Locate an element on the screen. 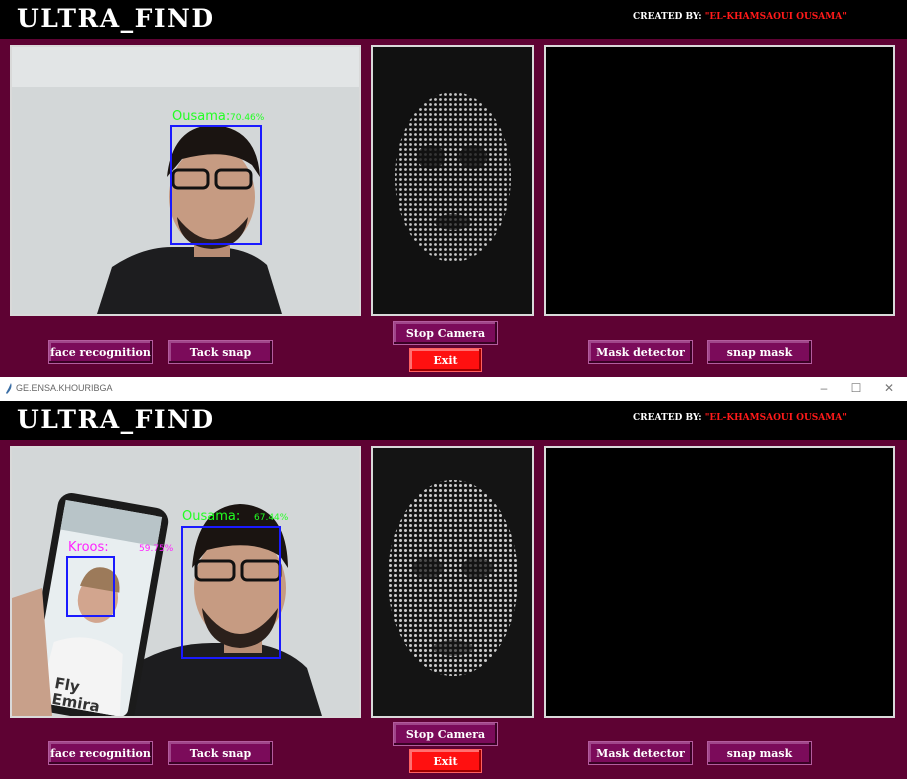 The width and height of the screenshot is (907, 779). minimize-icon: – is located at coordinates (824, 388).